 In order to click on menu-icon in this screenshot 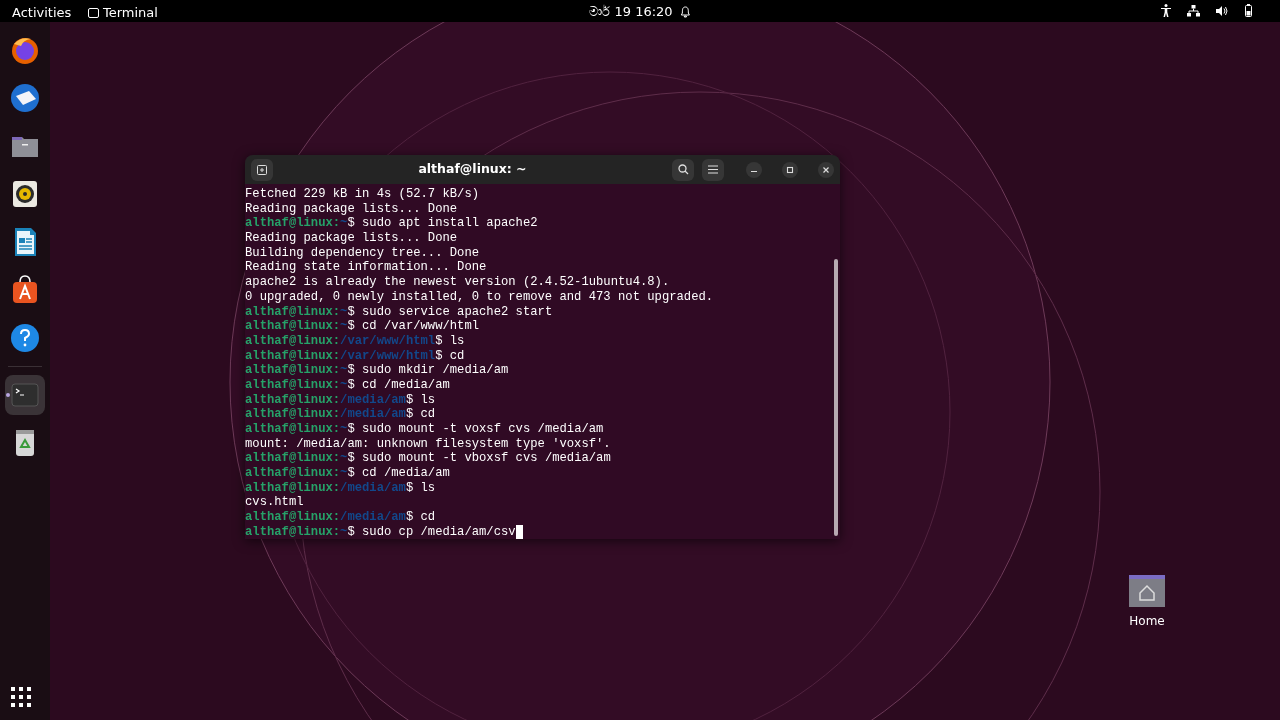, I will do `click(713, 169)`.